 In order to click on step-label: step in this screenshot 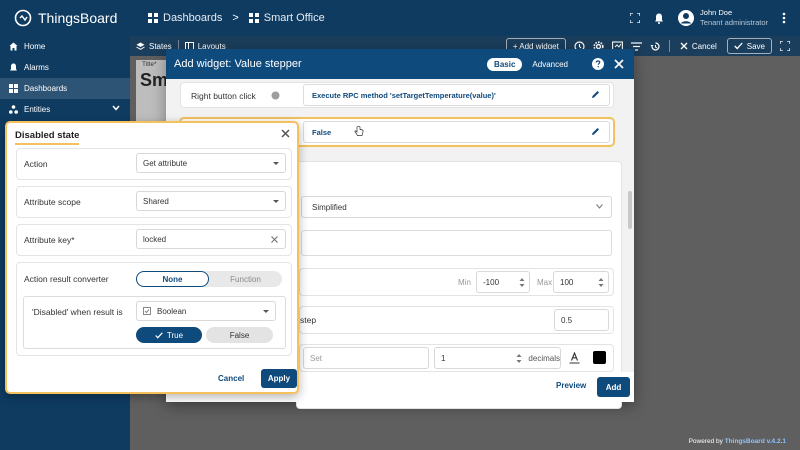, I will do `click(308, 320)`.